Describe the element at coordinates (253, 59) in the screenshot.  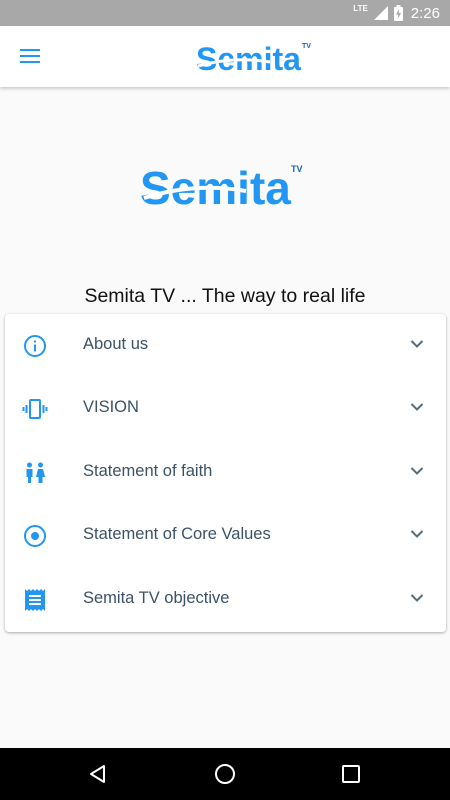
I see `header-logo: Semita TV` at that location.